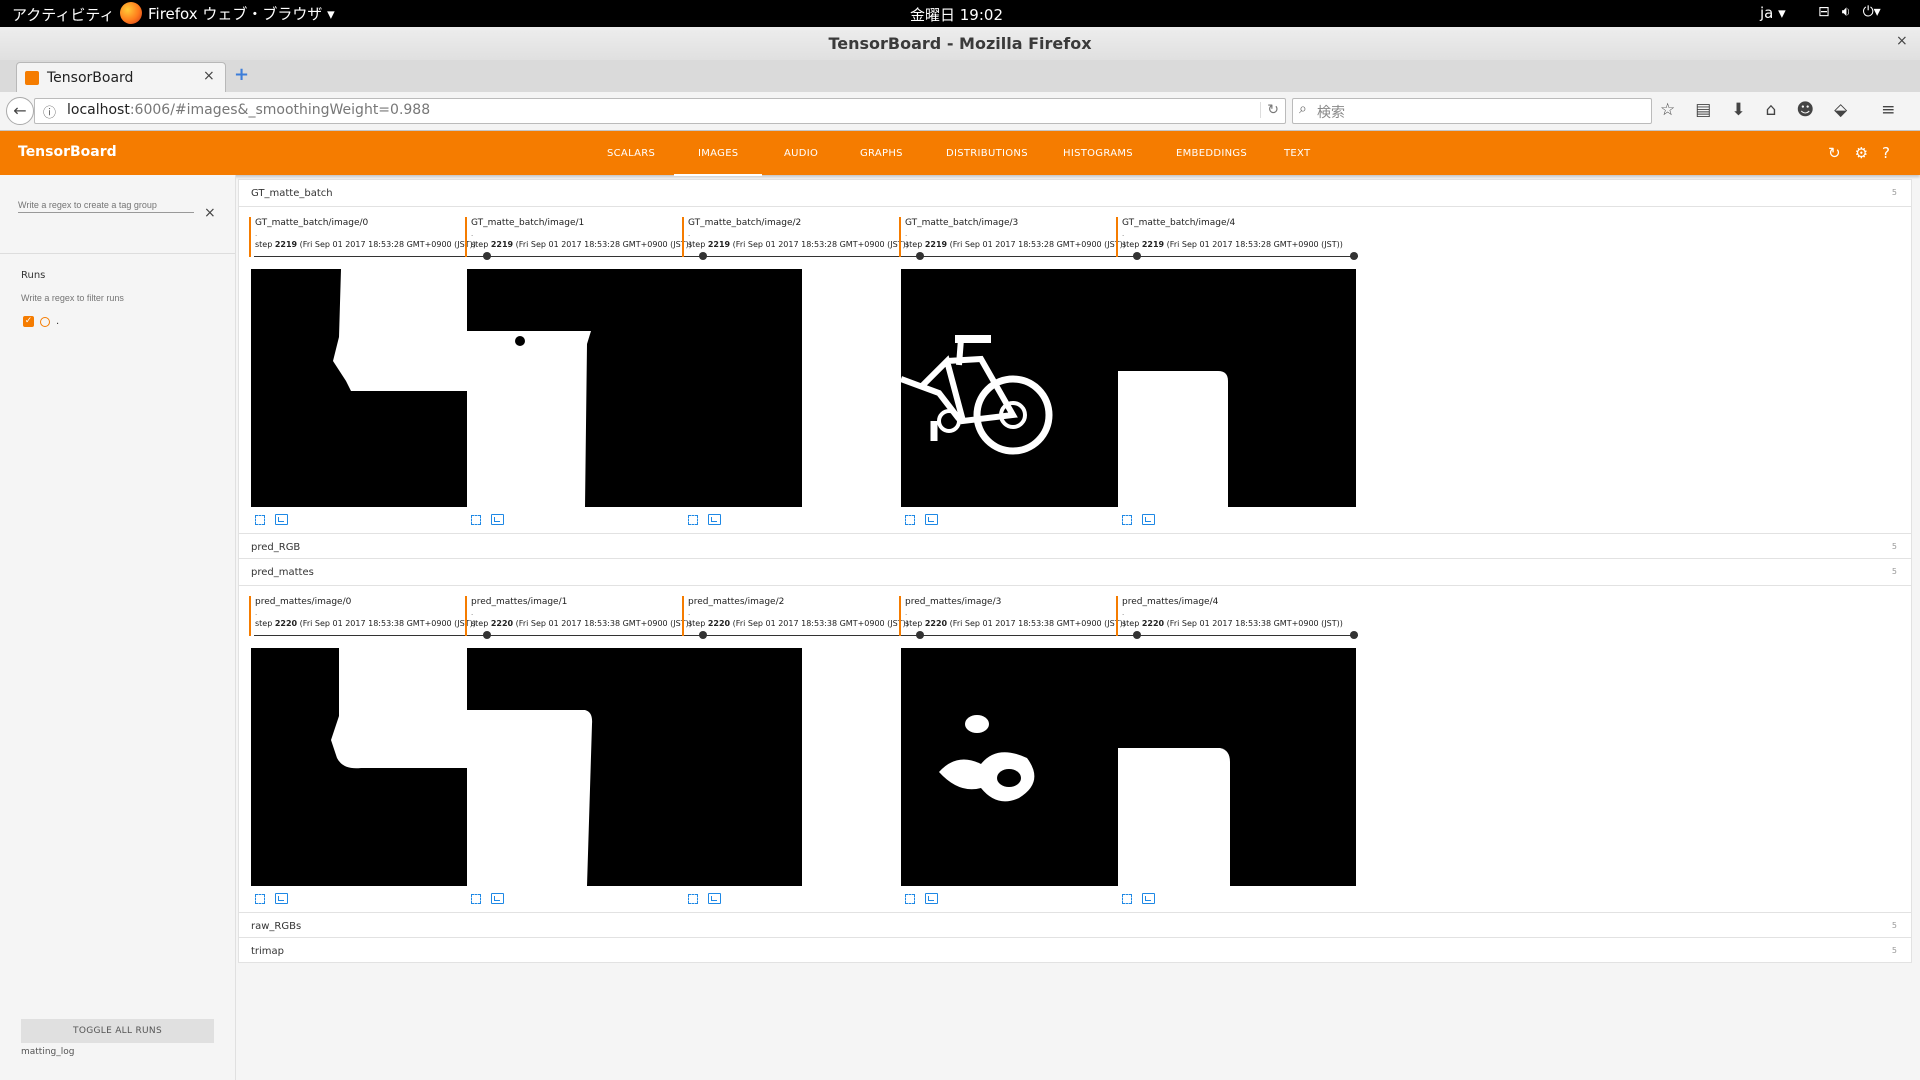  What do you see at coordinates (718, 162) in the screenshot?
I see `tab-images: IMAGES` at bounding box center [718, 162].